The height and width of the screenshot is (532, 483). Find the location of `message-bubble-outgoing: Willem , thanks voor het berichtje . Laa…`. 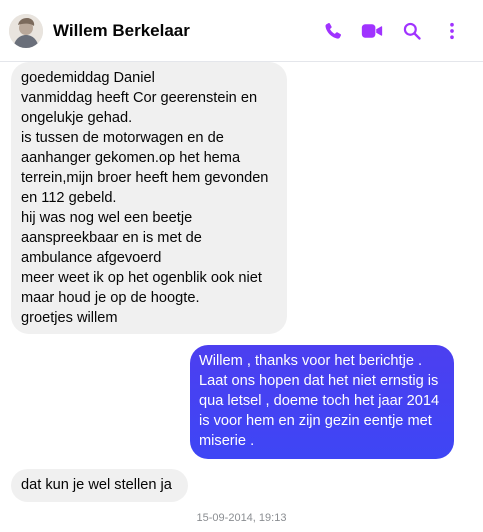

message-bubble-outgoing: Willem , thanks voor het berichtje . Laa… is located at coordinates (322, 402).